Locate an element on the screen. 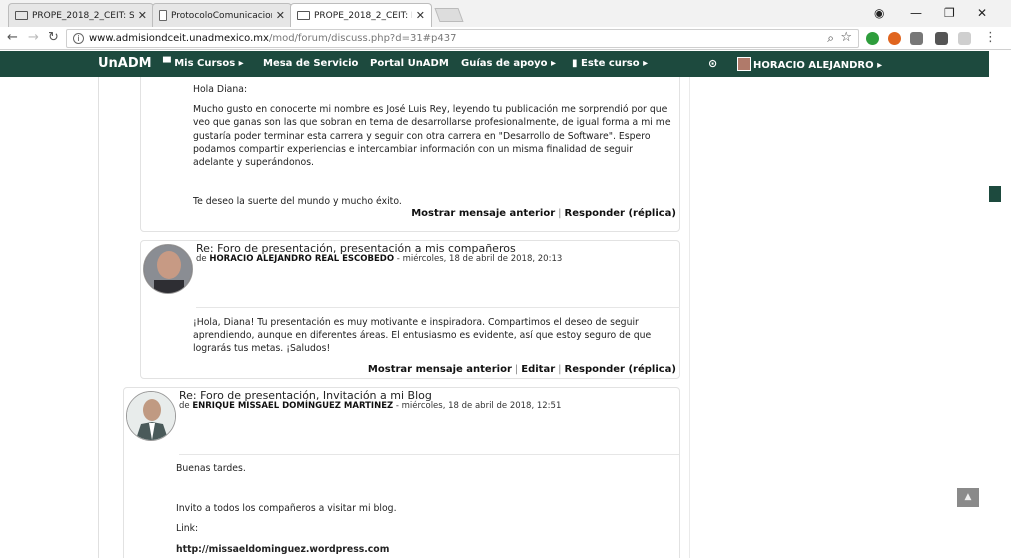 Image resolution: width=1011 pixels, height=558 pixels. bookmark-star-icon: ☆ is located at coordinates (846, 37).